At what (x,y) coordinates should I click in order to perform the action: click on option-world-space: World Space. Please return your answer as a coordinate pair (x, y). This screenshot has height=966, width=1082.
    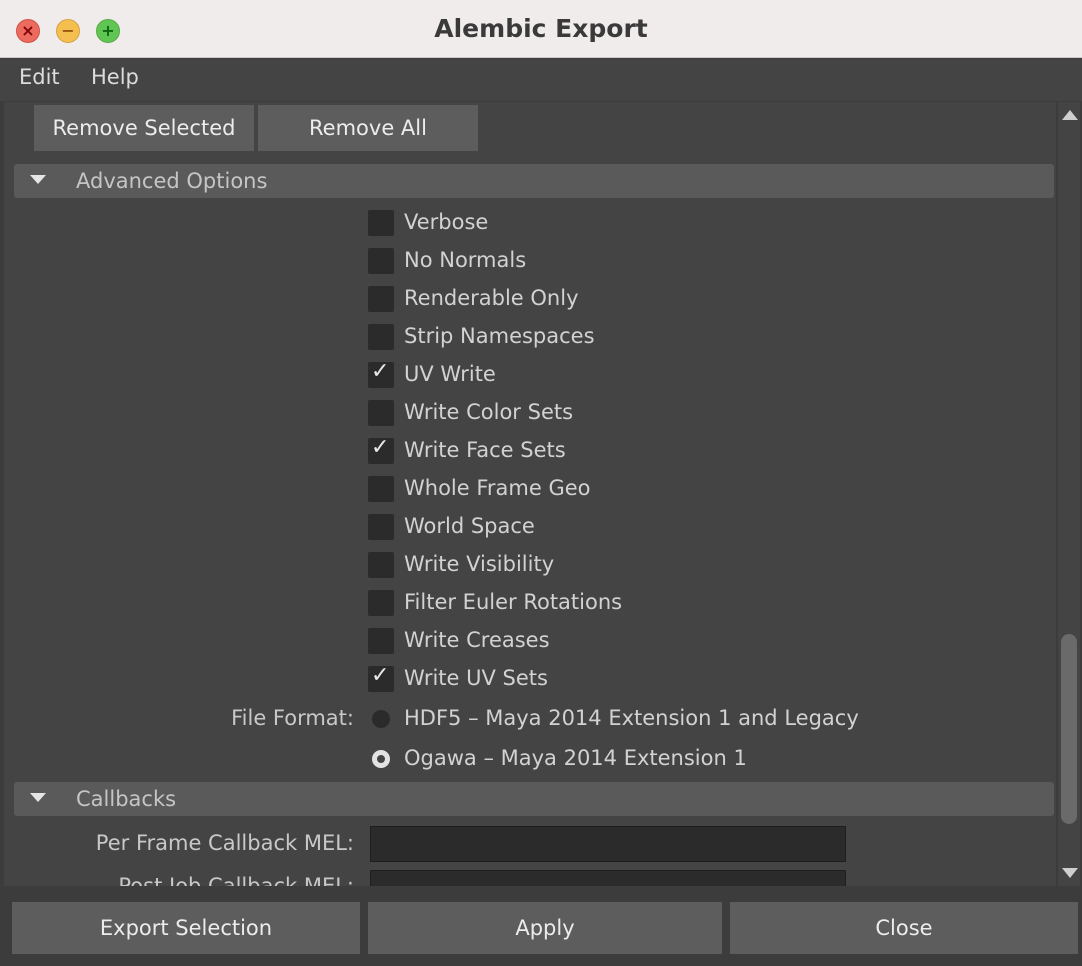
    Looking at the image, I should click on (648, 527).